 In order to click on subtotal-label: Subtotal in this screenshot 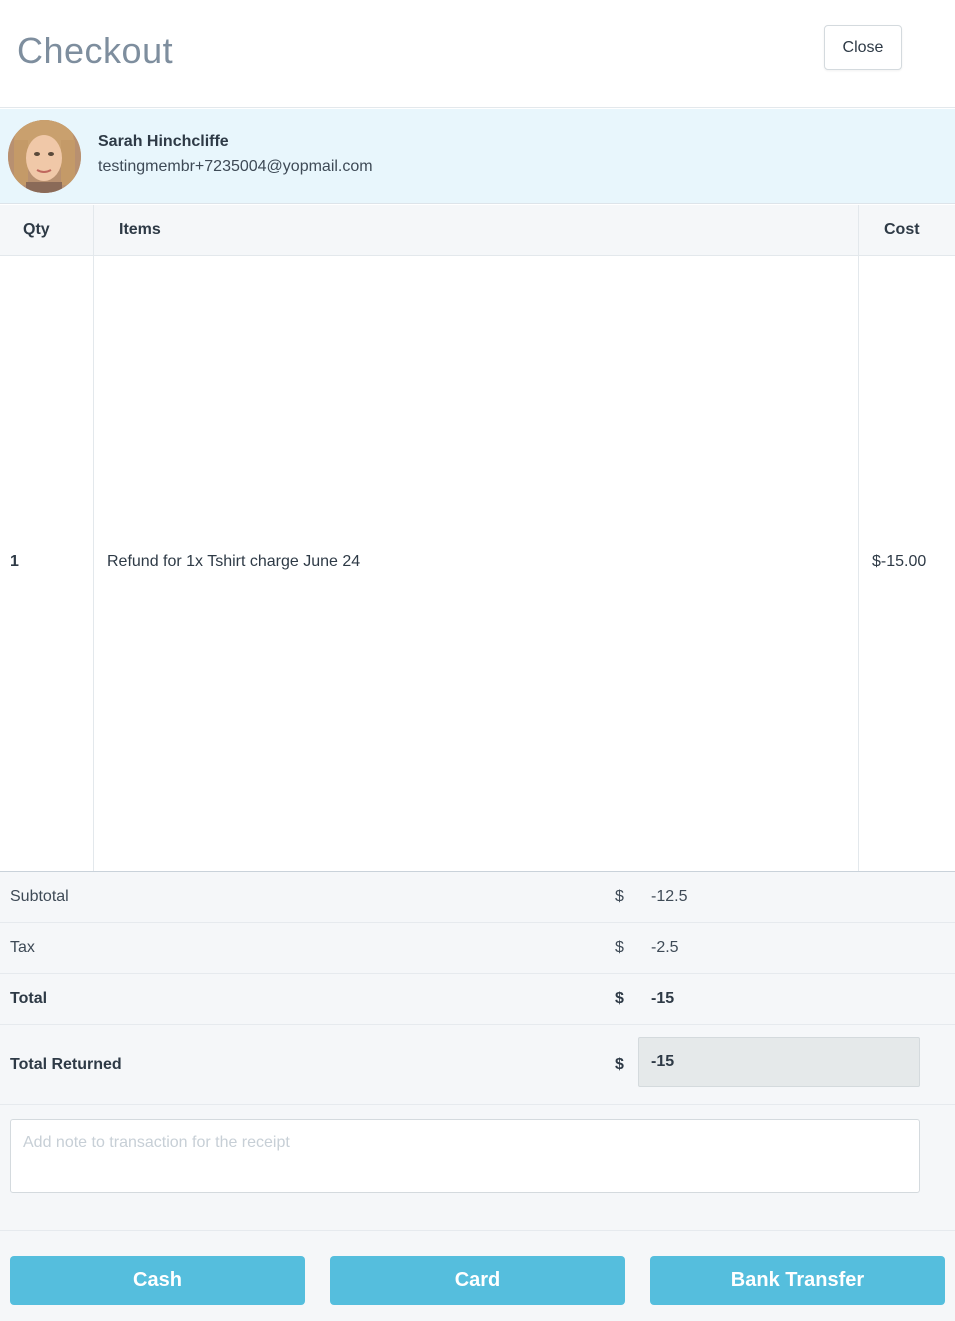, I will do `click(39, 896)`.